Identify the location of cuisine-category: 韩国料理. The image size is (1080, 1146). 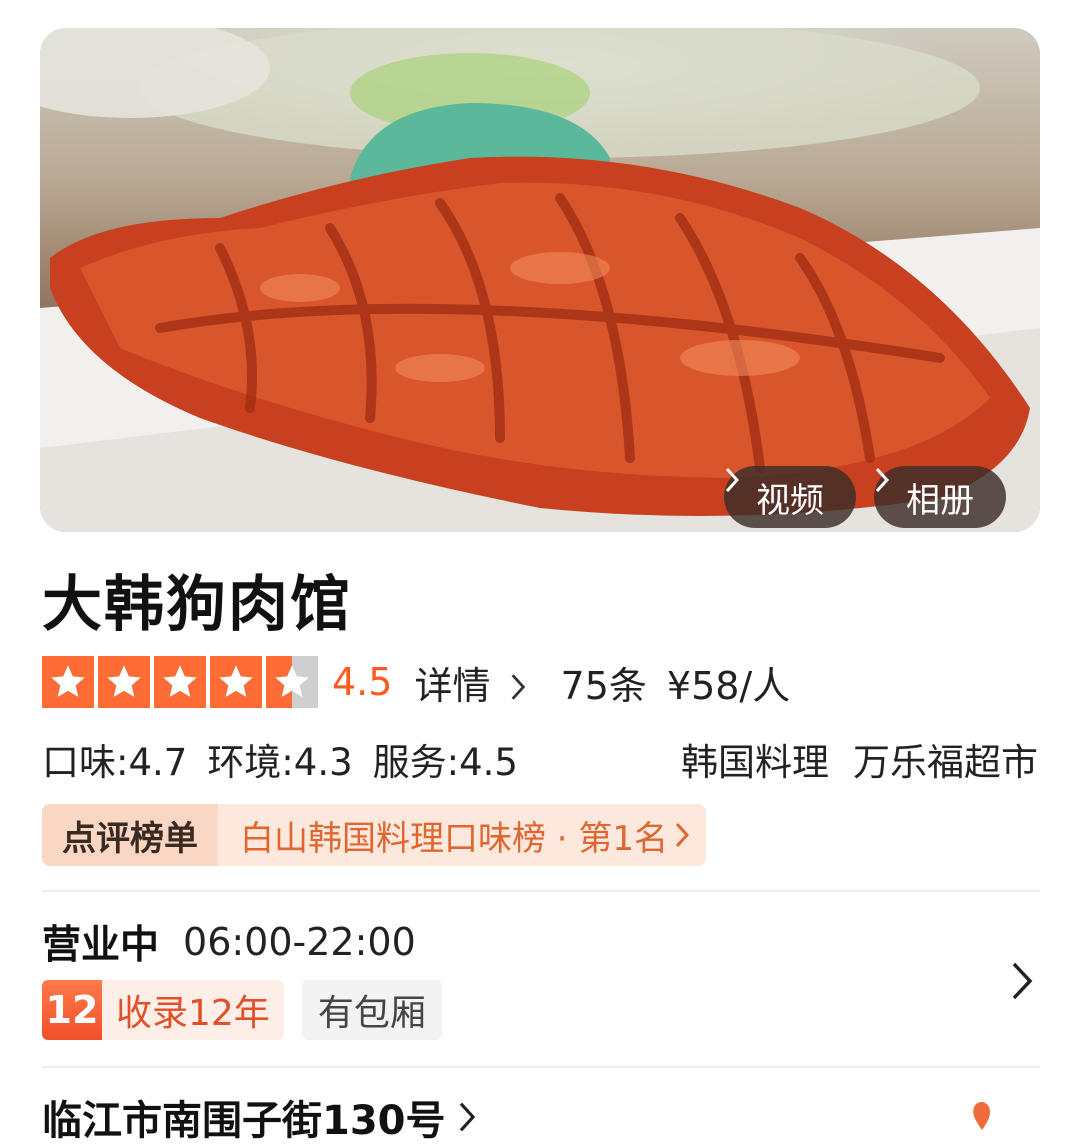
(755, 762).